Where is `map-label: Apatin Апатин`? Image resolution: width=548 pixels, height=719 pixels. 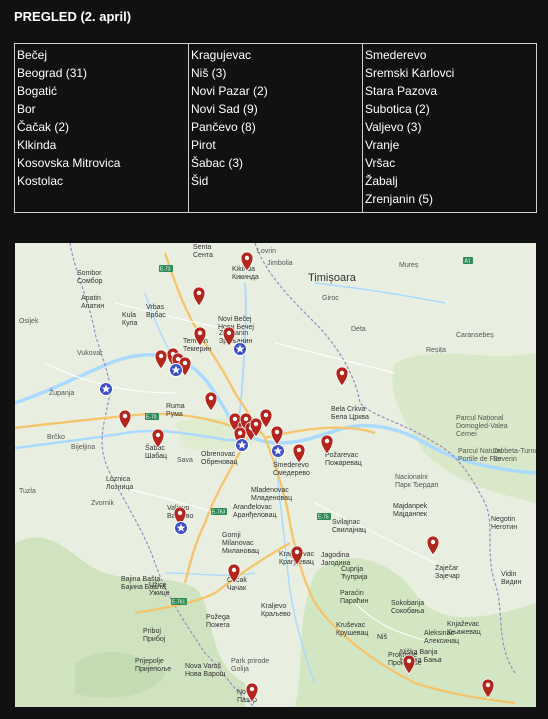
map-label: Apatin Апатин is located at coordinates (92, 302).